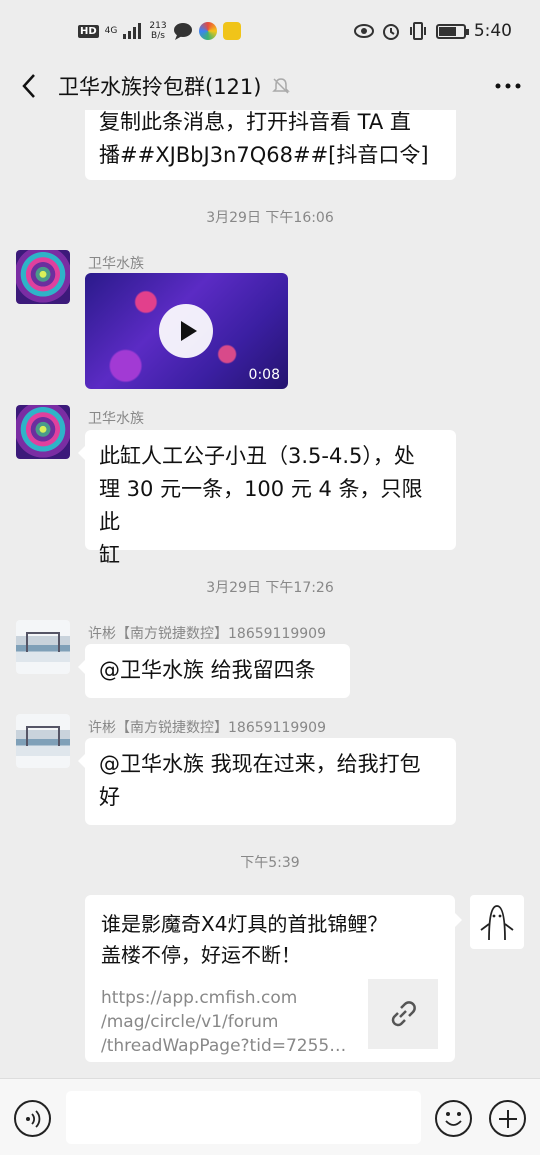  What do you see at coordinates (270, 588) in the screenshot?
I see `timestamp: 3月29日 下午17:26` at bounding box center [270, 588].